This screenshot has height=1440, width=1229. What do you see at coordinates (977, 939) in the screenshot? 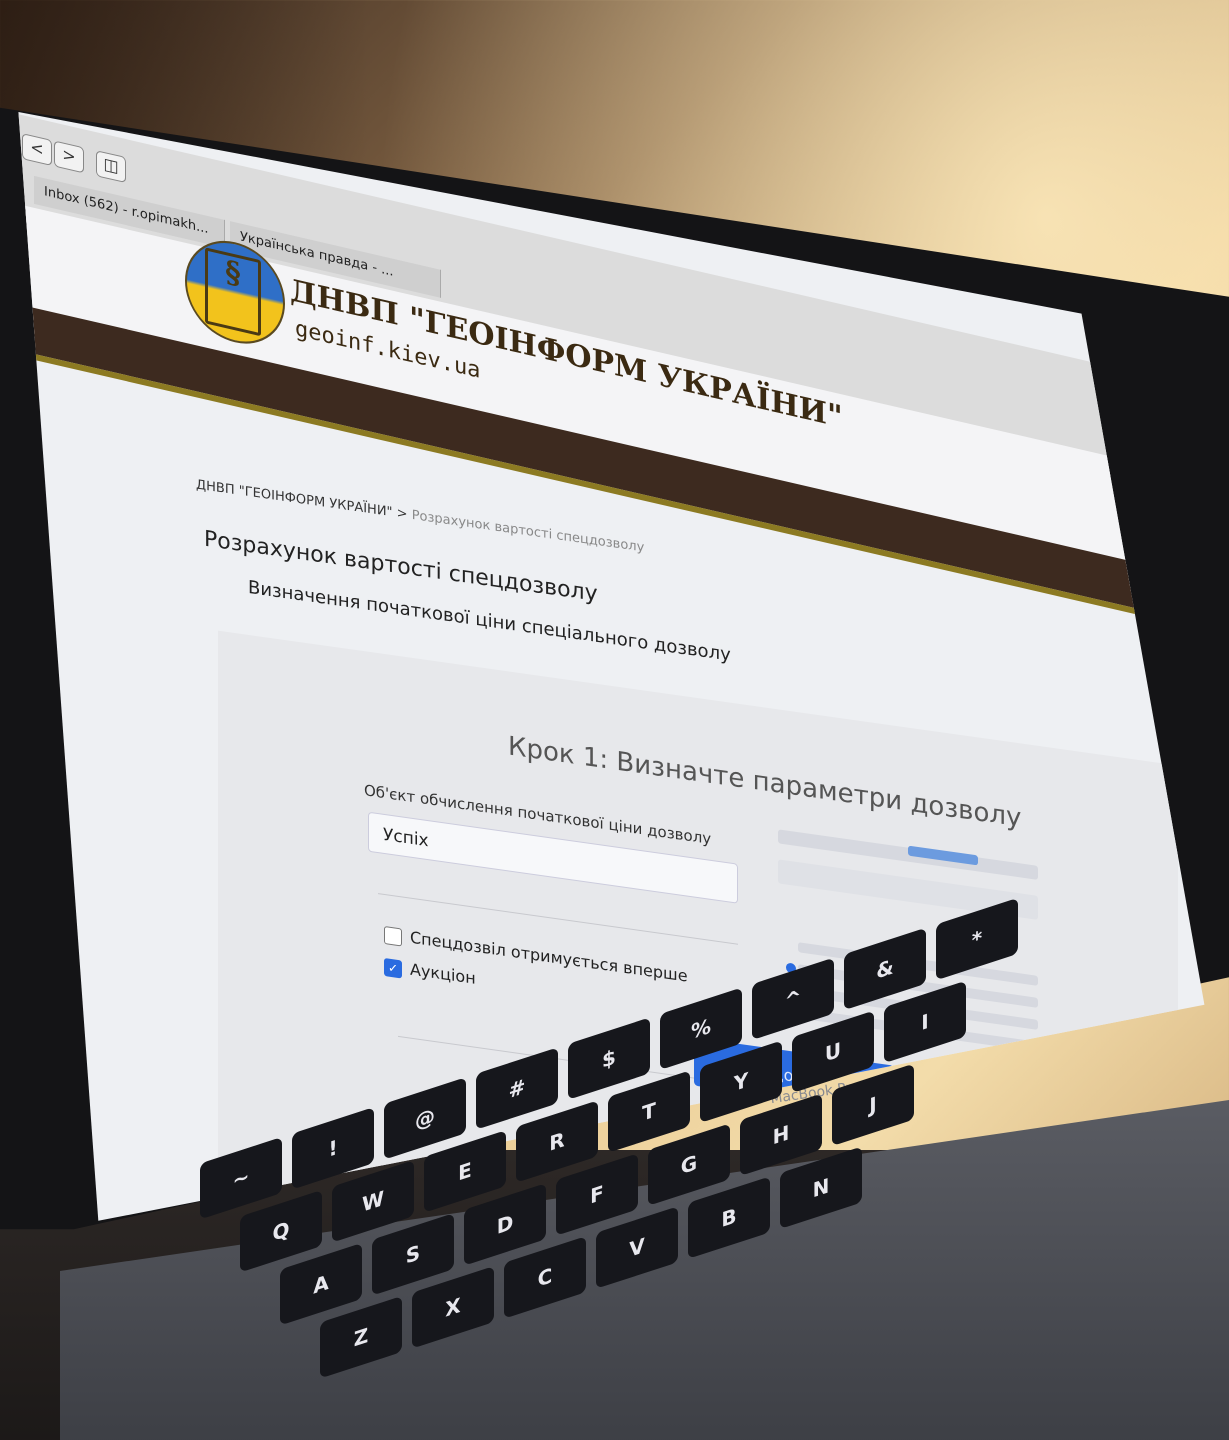
I see `key: *` at bounding box center [977, 939].